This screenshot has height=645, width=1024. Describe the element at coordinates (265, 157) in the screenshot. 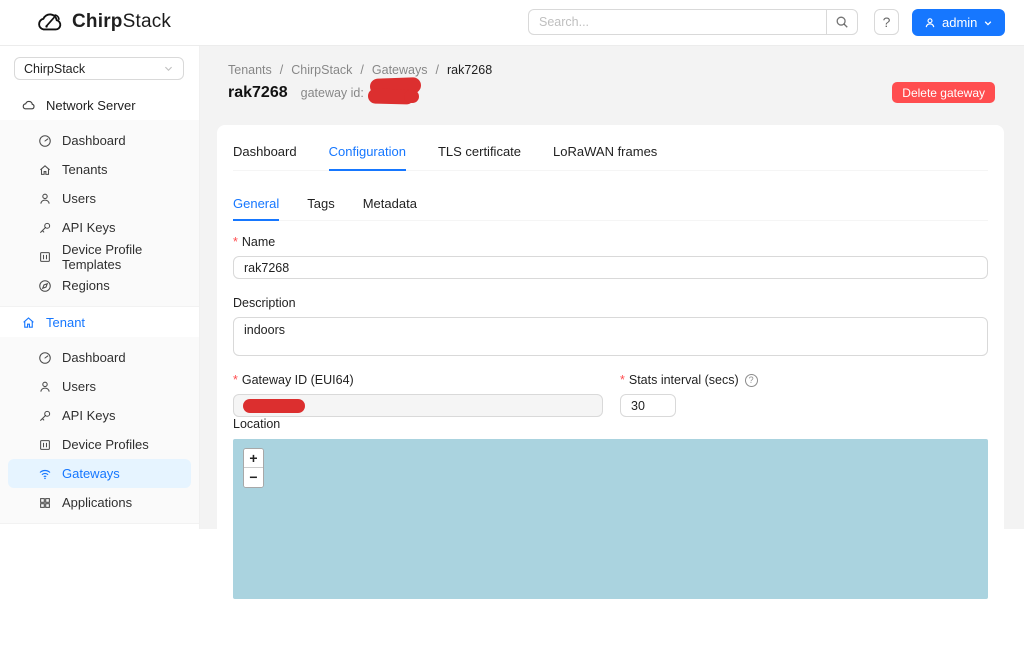

I see `tab-dashboard: Dashboard` at that location.